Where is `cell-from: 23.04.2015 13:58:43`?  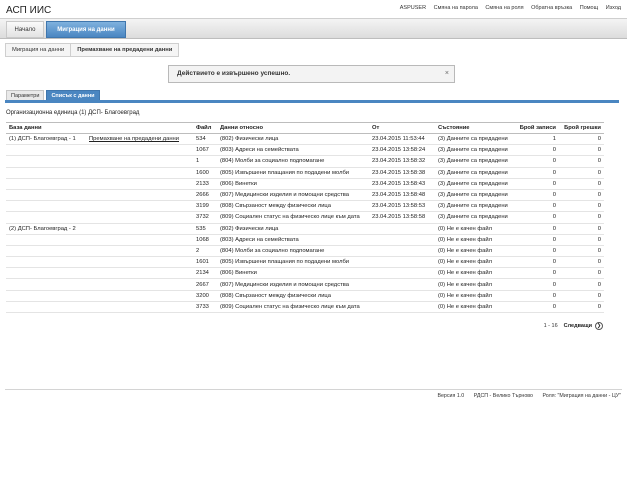 cell-from: 23.04.2015 13:58:43 is located at coordinates (402, 184).